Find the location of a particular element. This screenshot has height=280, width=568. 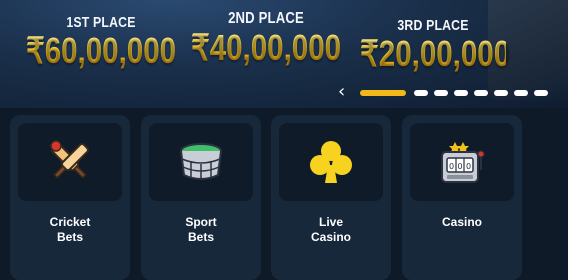

club-suit-icon is located at coordinates (331, 162).